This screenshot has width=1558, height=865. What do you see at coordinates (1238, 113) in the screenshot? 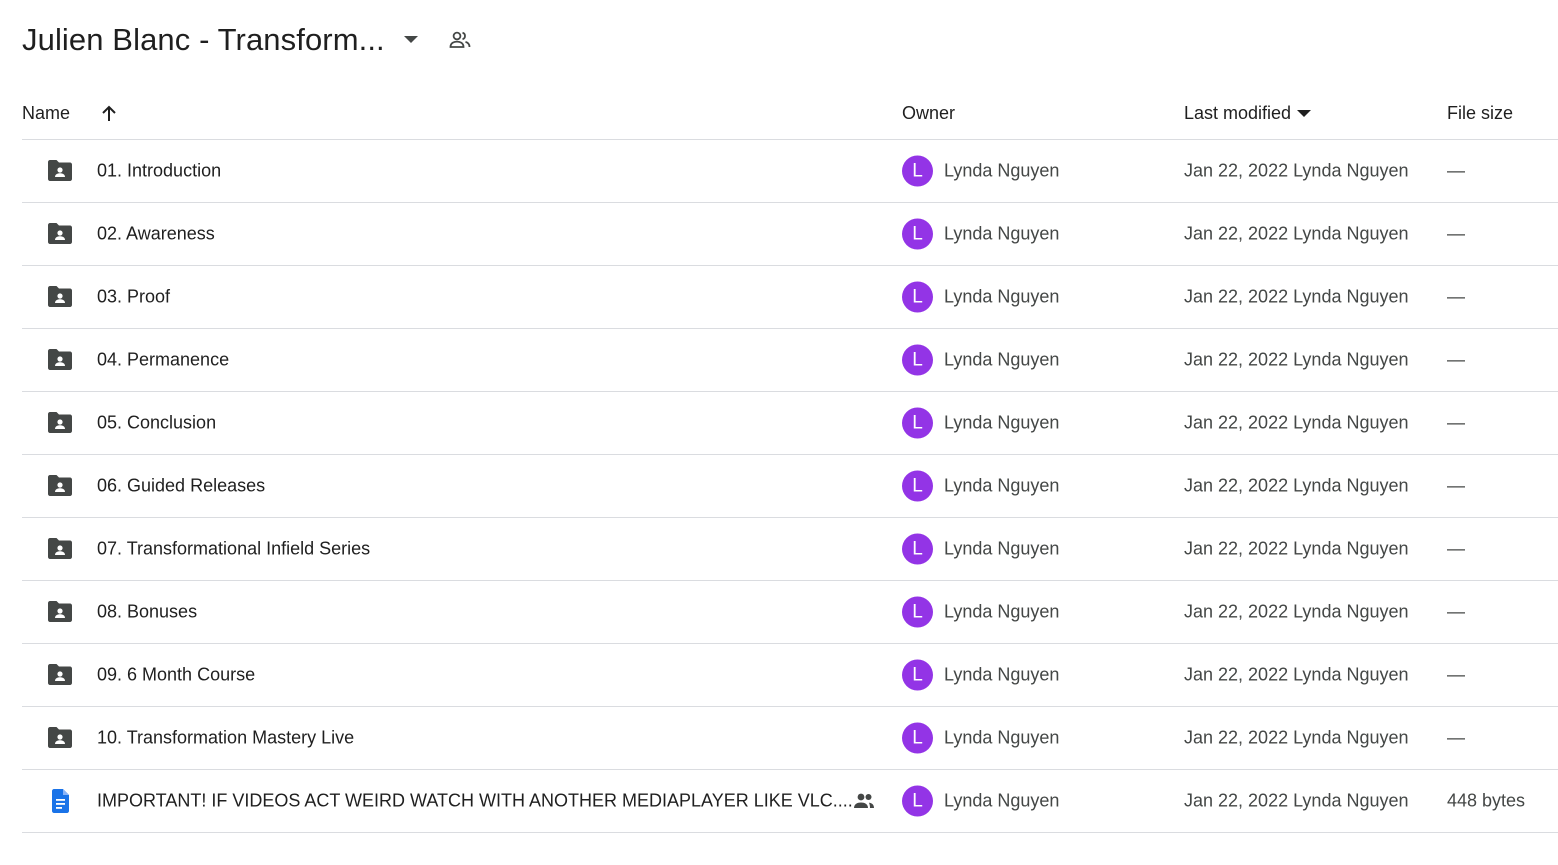
I see `last-modified-column-label: Last modified` at bounding box center [1238, 113].